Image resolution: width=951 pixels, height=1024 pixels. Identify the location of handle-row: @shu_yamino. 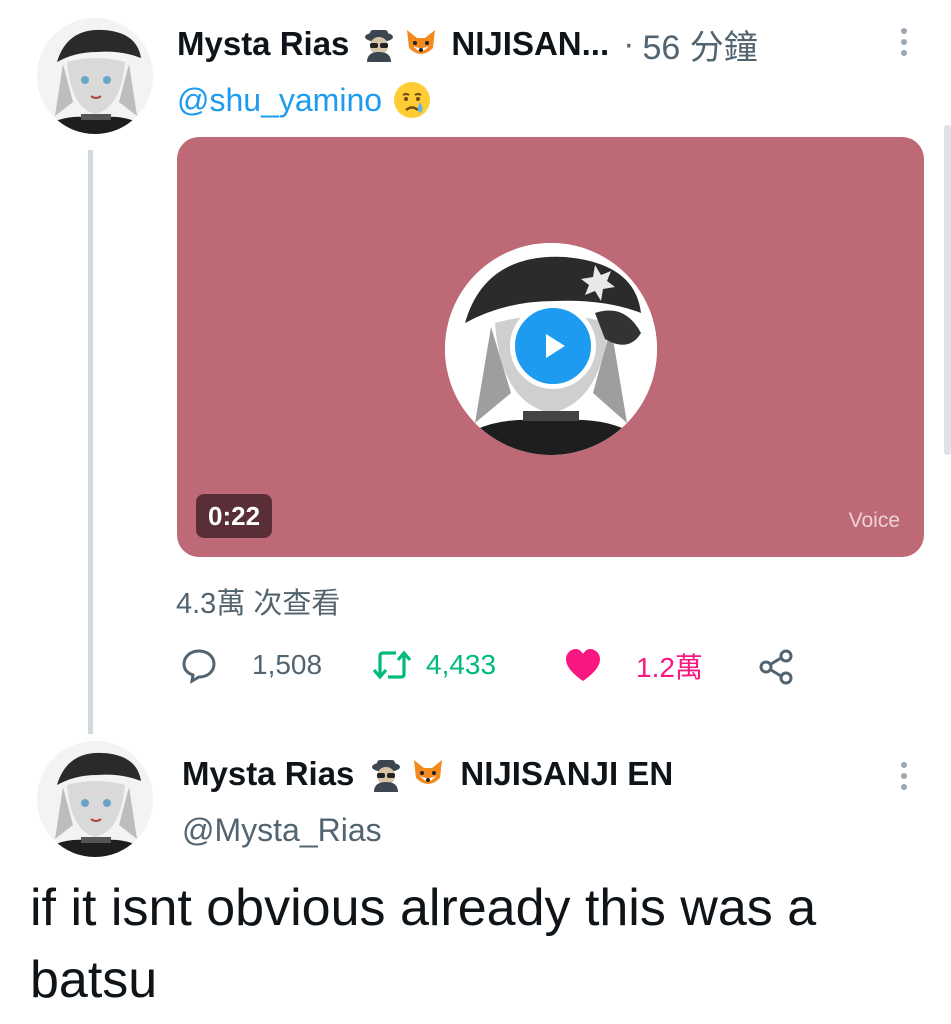
(304, 100).